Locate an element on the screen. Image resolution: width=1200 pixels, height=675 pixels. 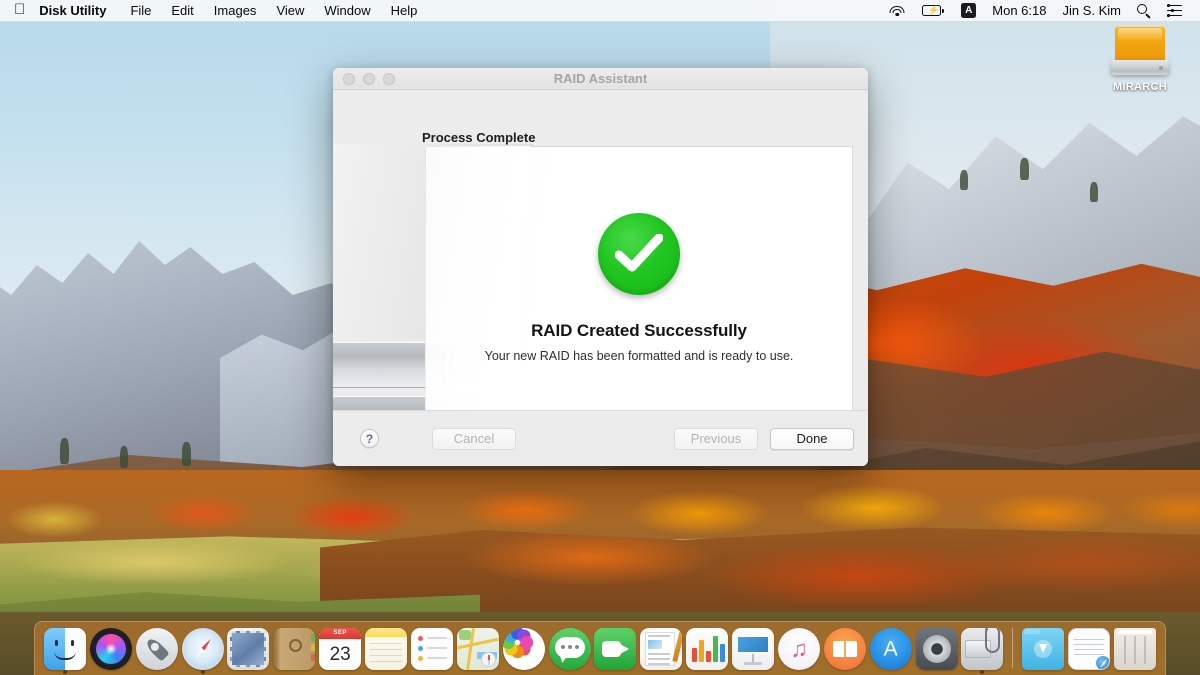
dock-item-mail is located at coordinates (249, 647).